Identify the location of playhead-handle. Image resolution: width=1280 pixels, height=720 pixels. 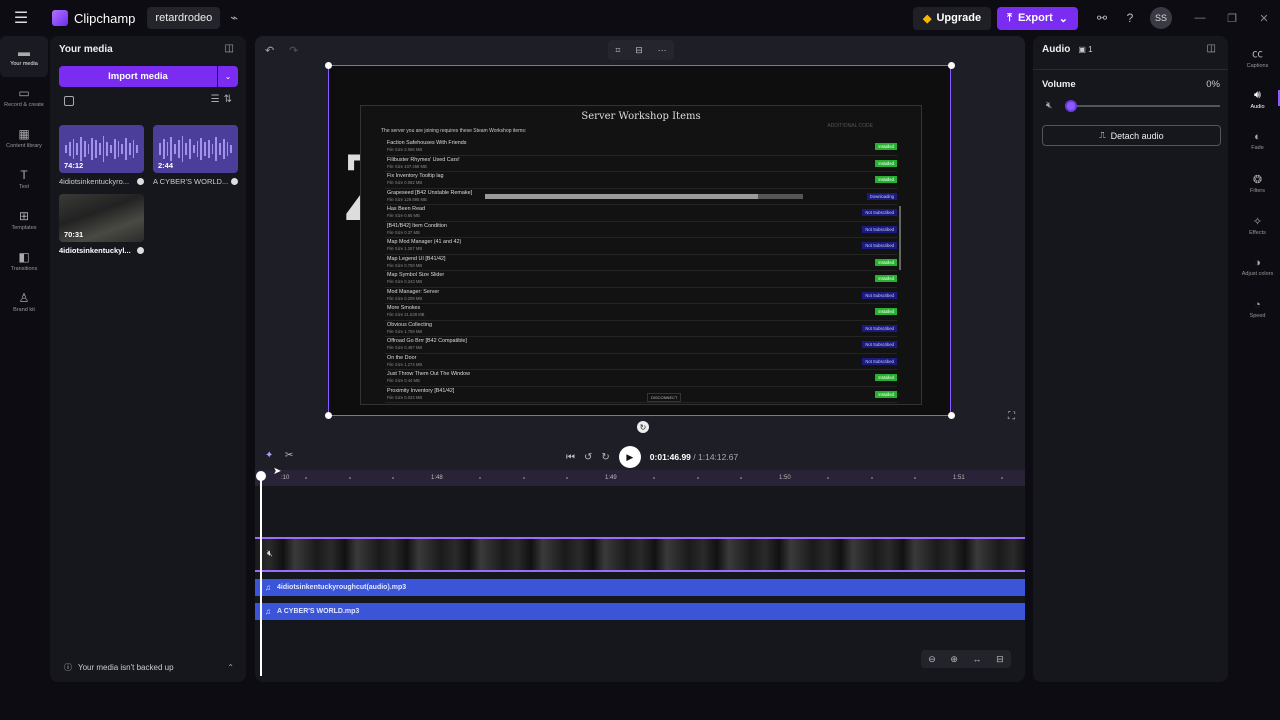
(261, 476).